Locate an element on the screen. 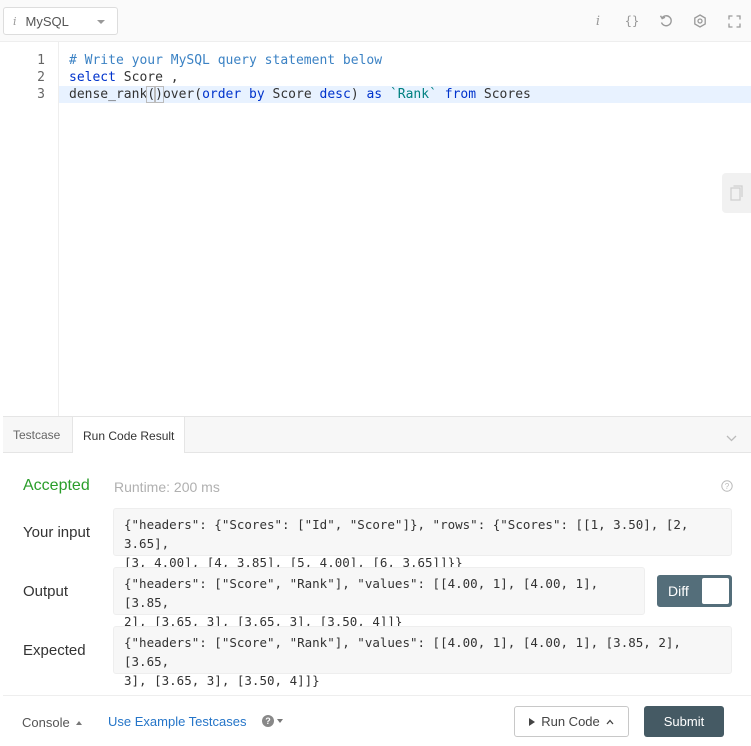 The height and width of the screenshot is (746, 751). run-code-label: Run Code is located at coordinates (570, 721).